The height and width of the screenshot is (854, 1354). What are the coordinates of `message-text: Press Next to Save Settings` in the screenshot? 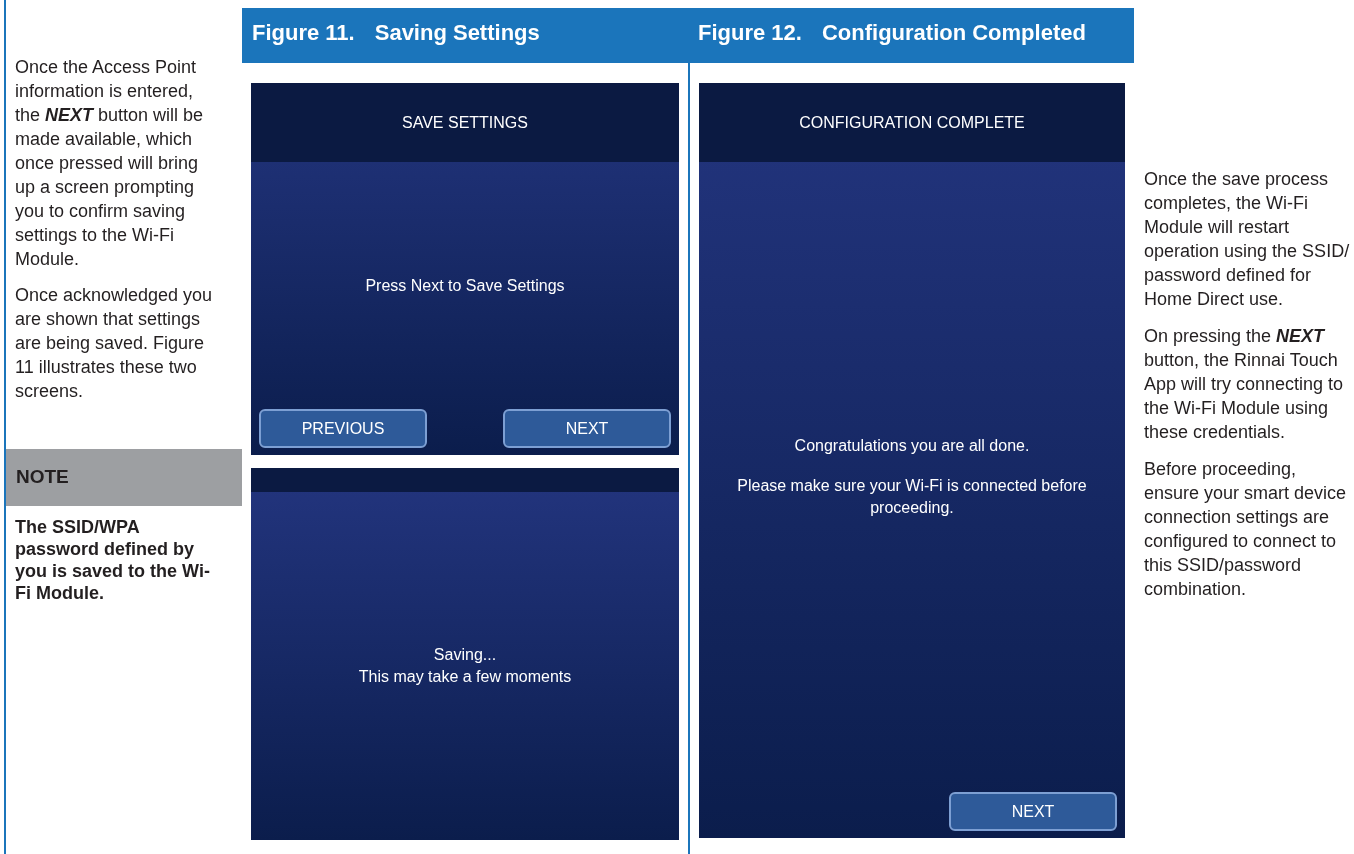 It's located at (465, 285).